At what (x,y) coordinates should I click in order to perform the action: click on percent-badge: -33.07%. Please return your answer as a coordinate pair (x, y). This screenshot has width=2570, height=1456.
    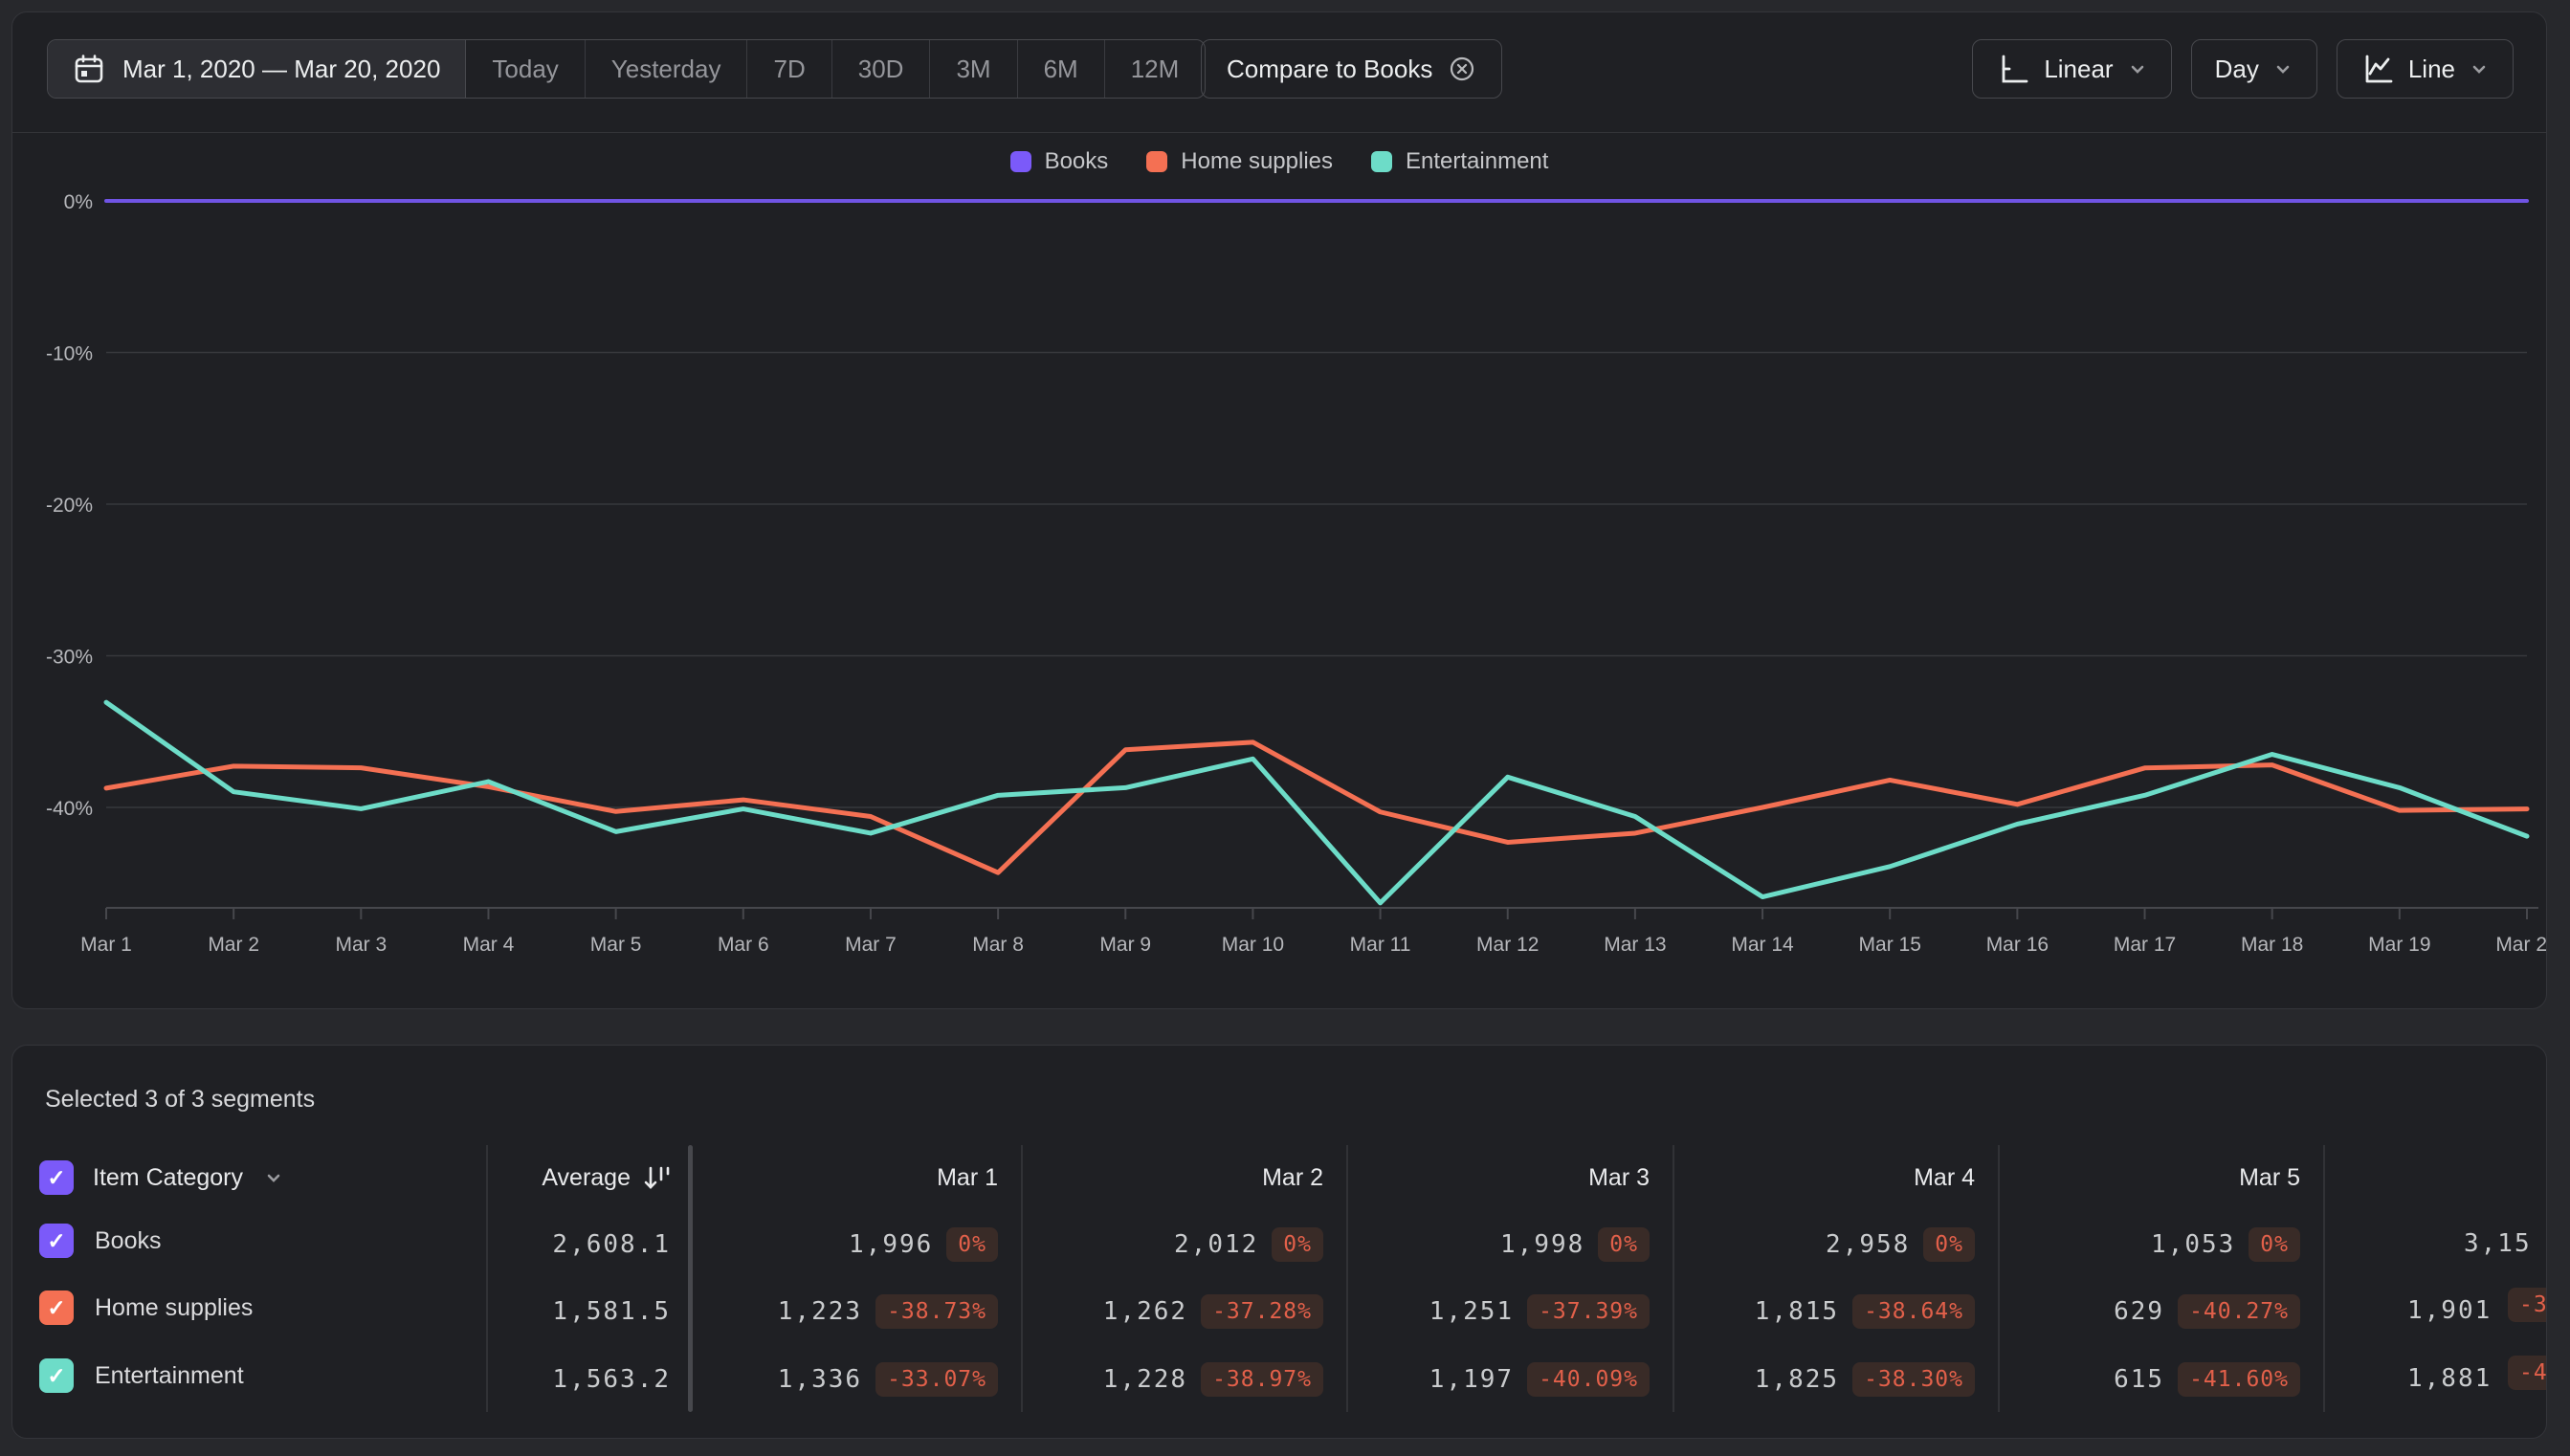
    Looking at the image, I should click on (937, 1379).